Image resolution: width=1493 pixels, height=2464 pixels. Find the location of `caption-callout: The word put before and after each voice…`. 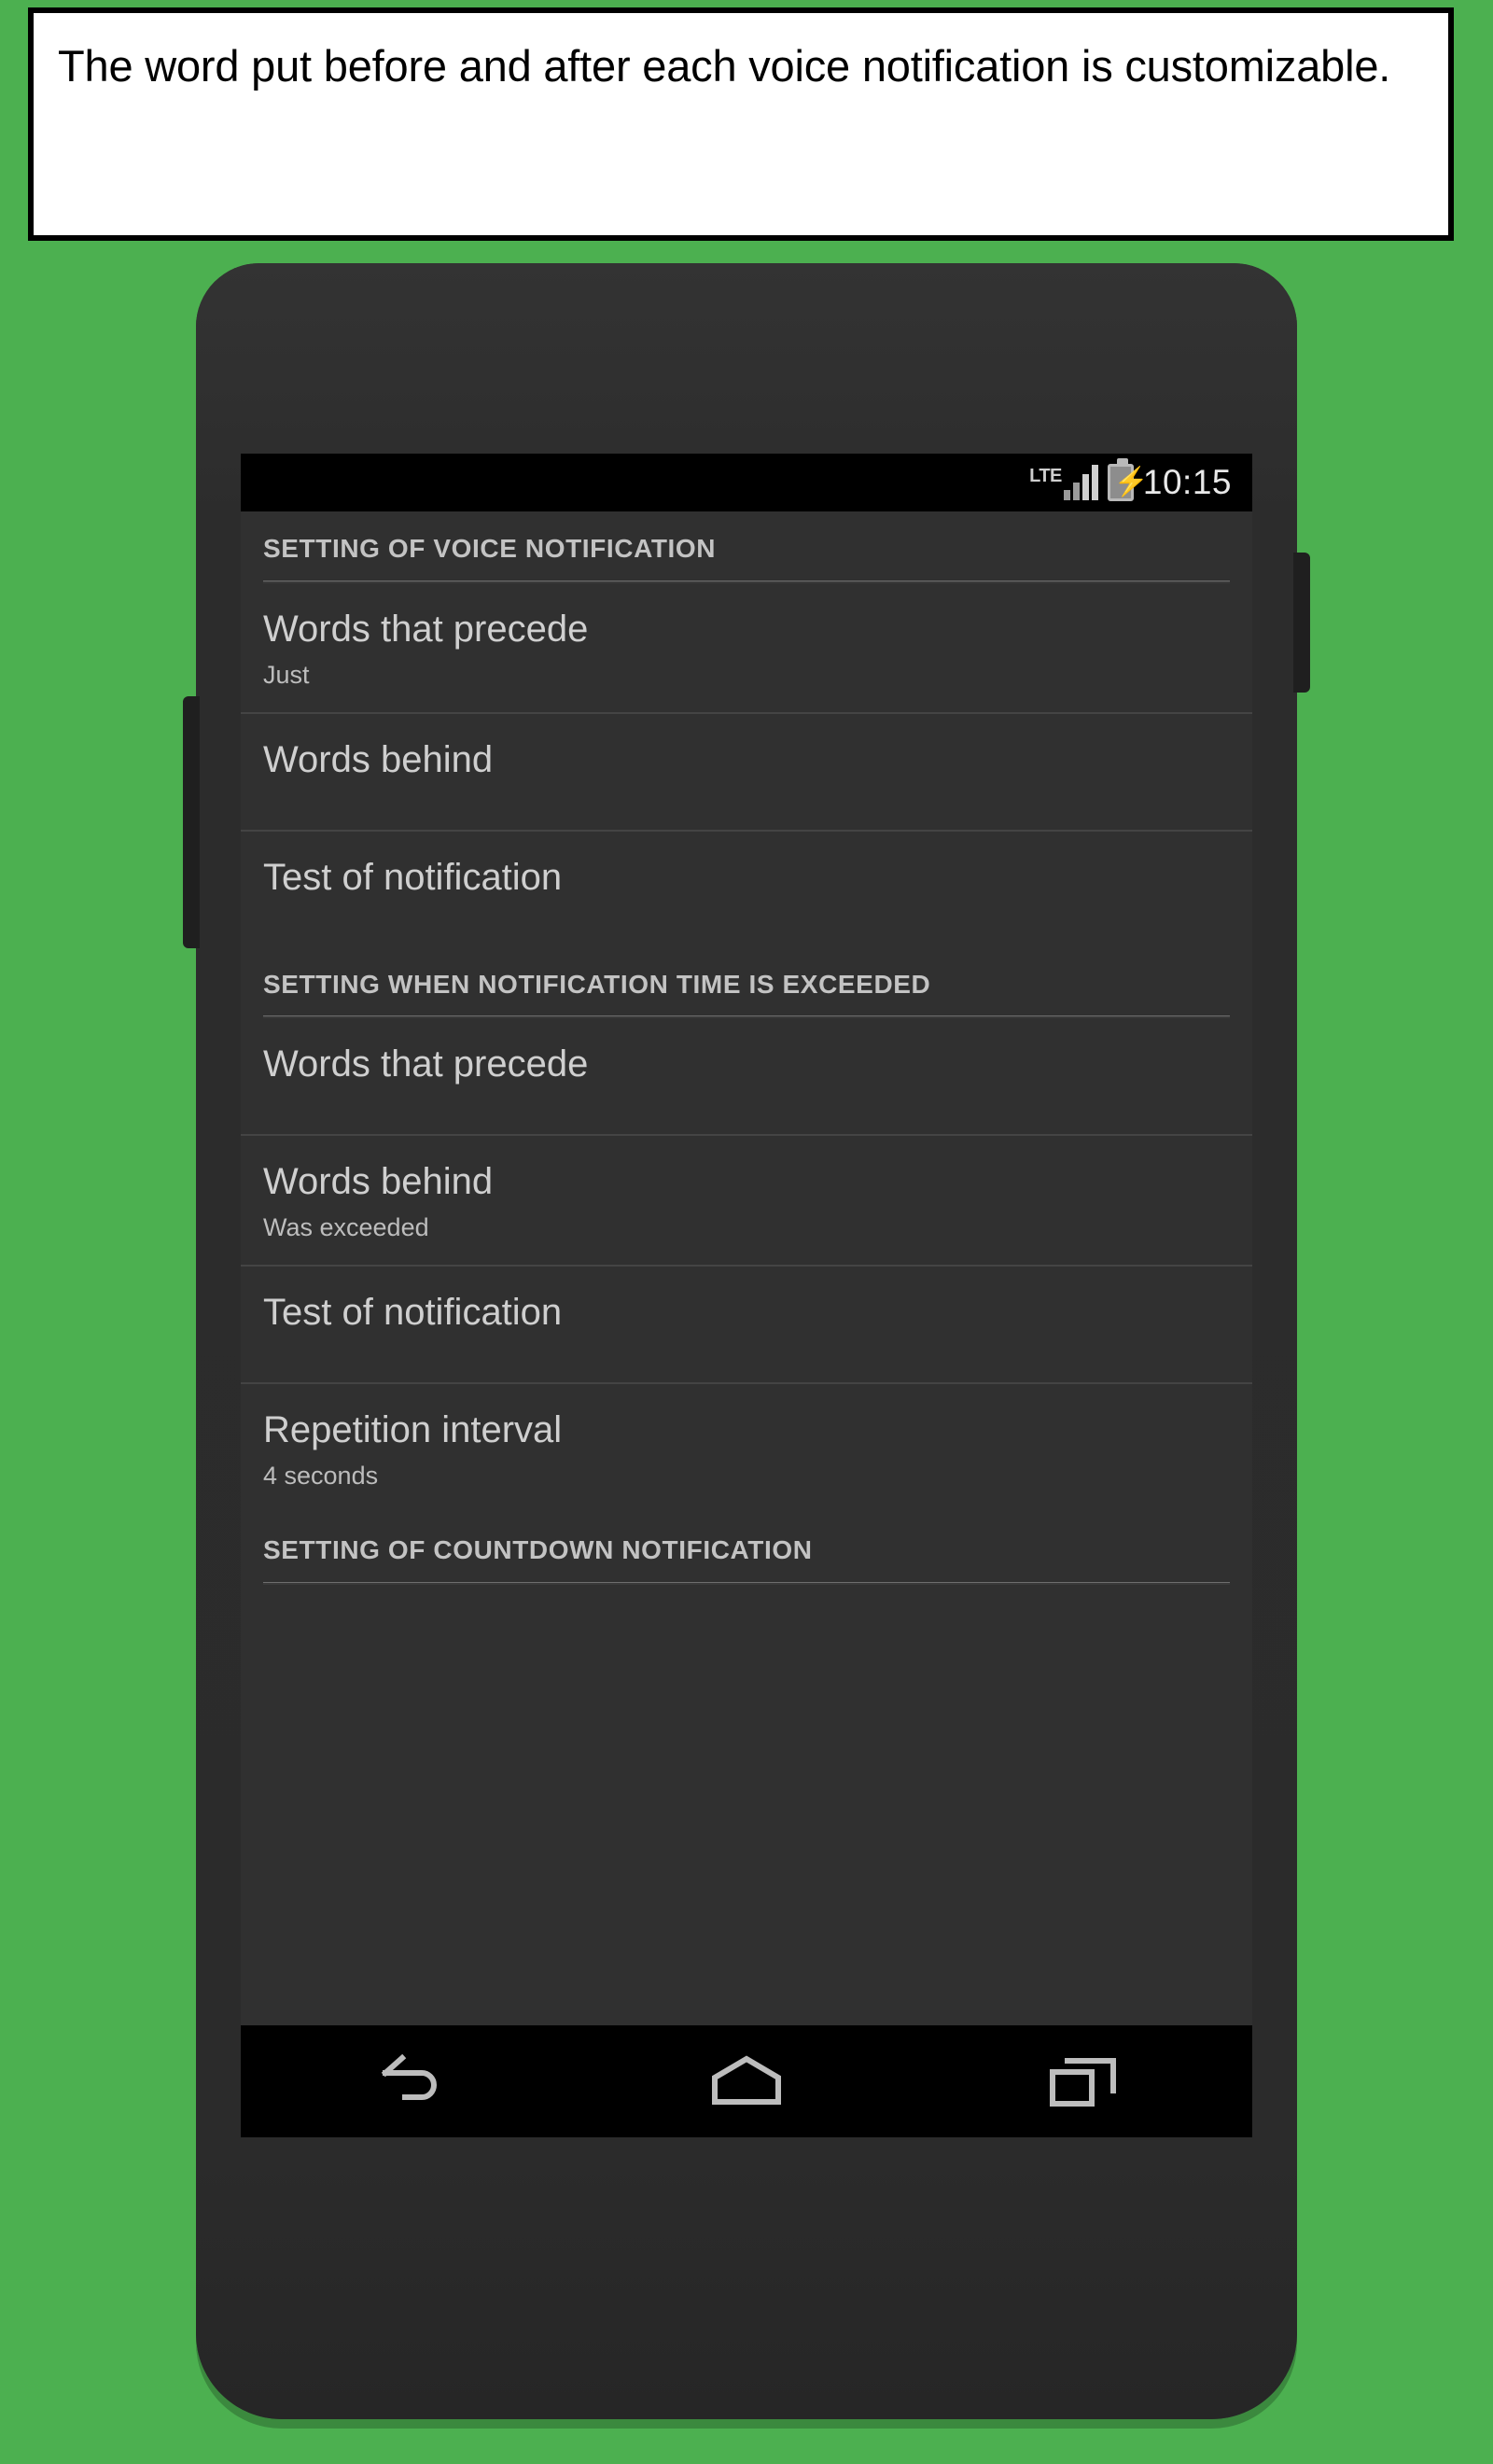

caption-callout: The word put before and after each voice… is located at coordinates (741, 124).